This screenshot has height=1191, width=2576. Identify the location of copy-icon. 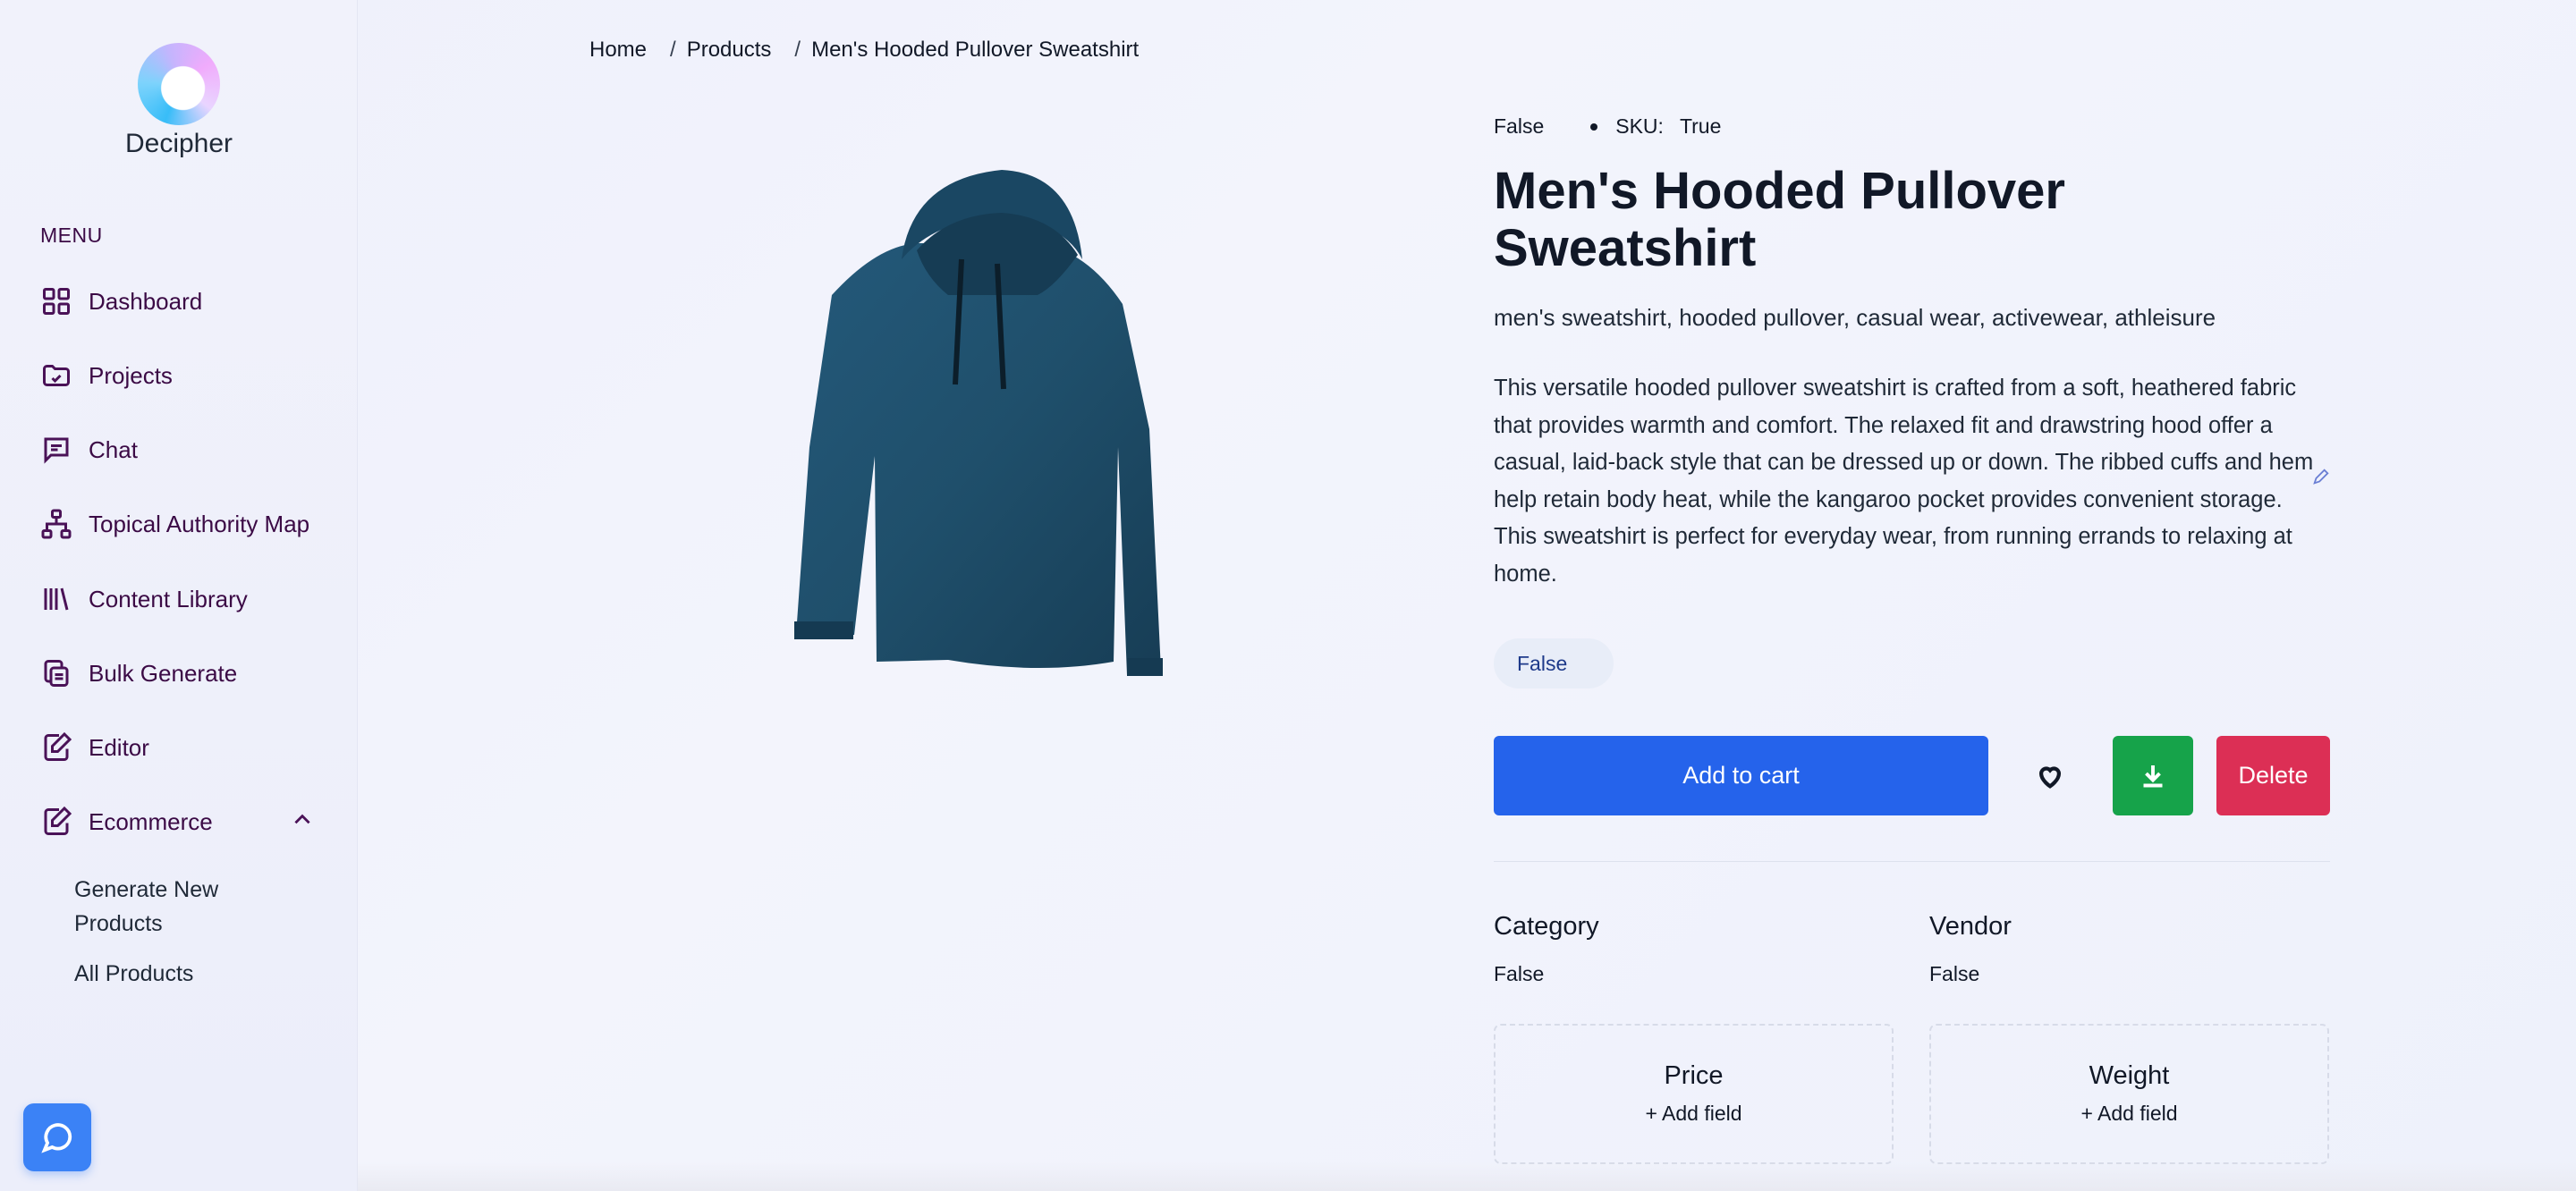
(56, 673).